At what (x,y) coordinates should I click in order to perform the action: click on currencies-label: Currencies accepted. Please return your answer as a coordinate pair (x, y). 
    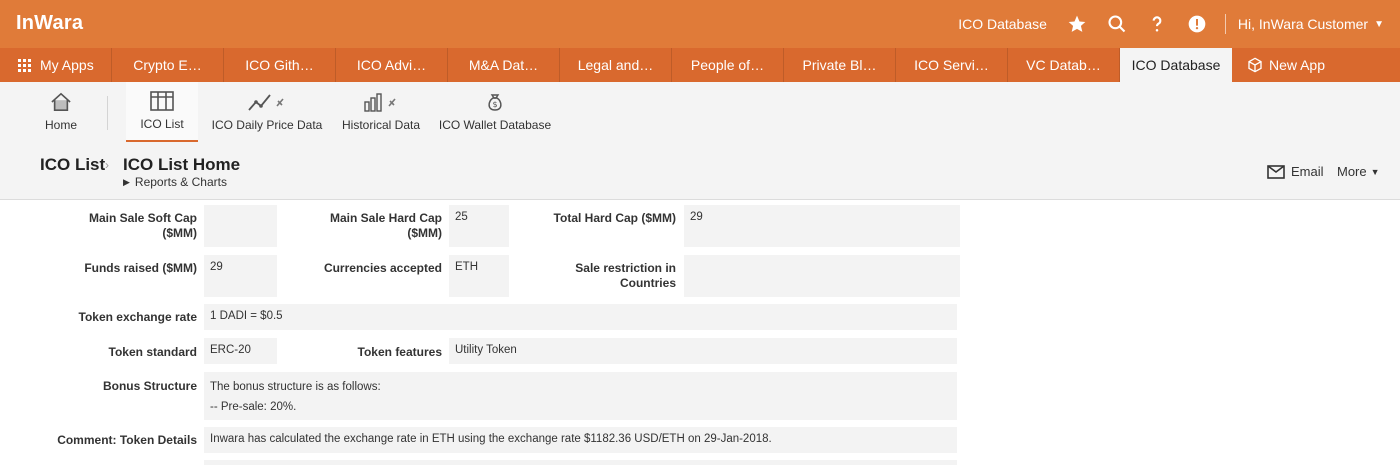
    Looking at the image, I should click on (382, 268).